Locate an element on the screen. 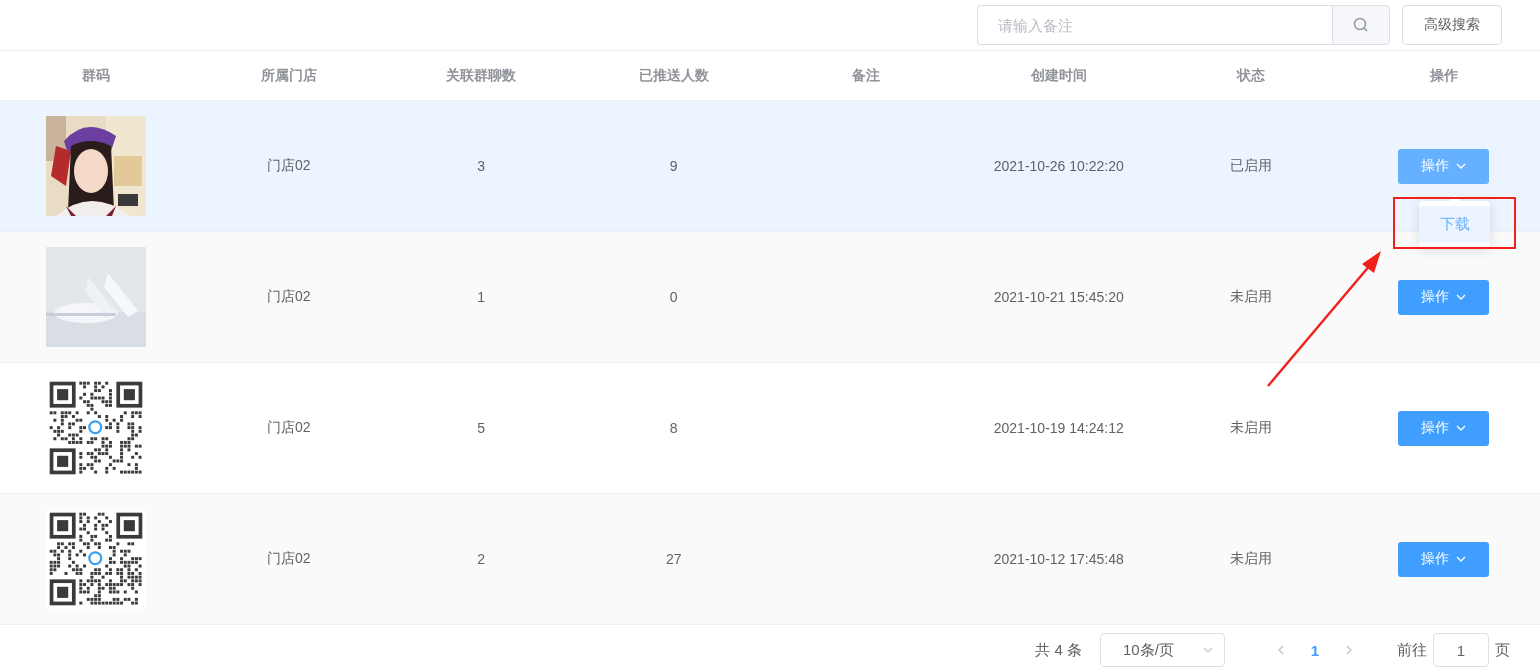  created-time: 2021-10-19 14:24:12 is located at coordinates (1058, 428).